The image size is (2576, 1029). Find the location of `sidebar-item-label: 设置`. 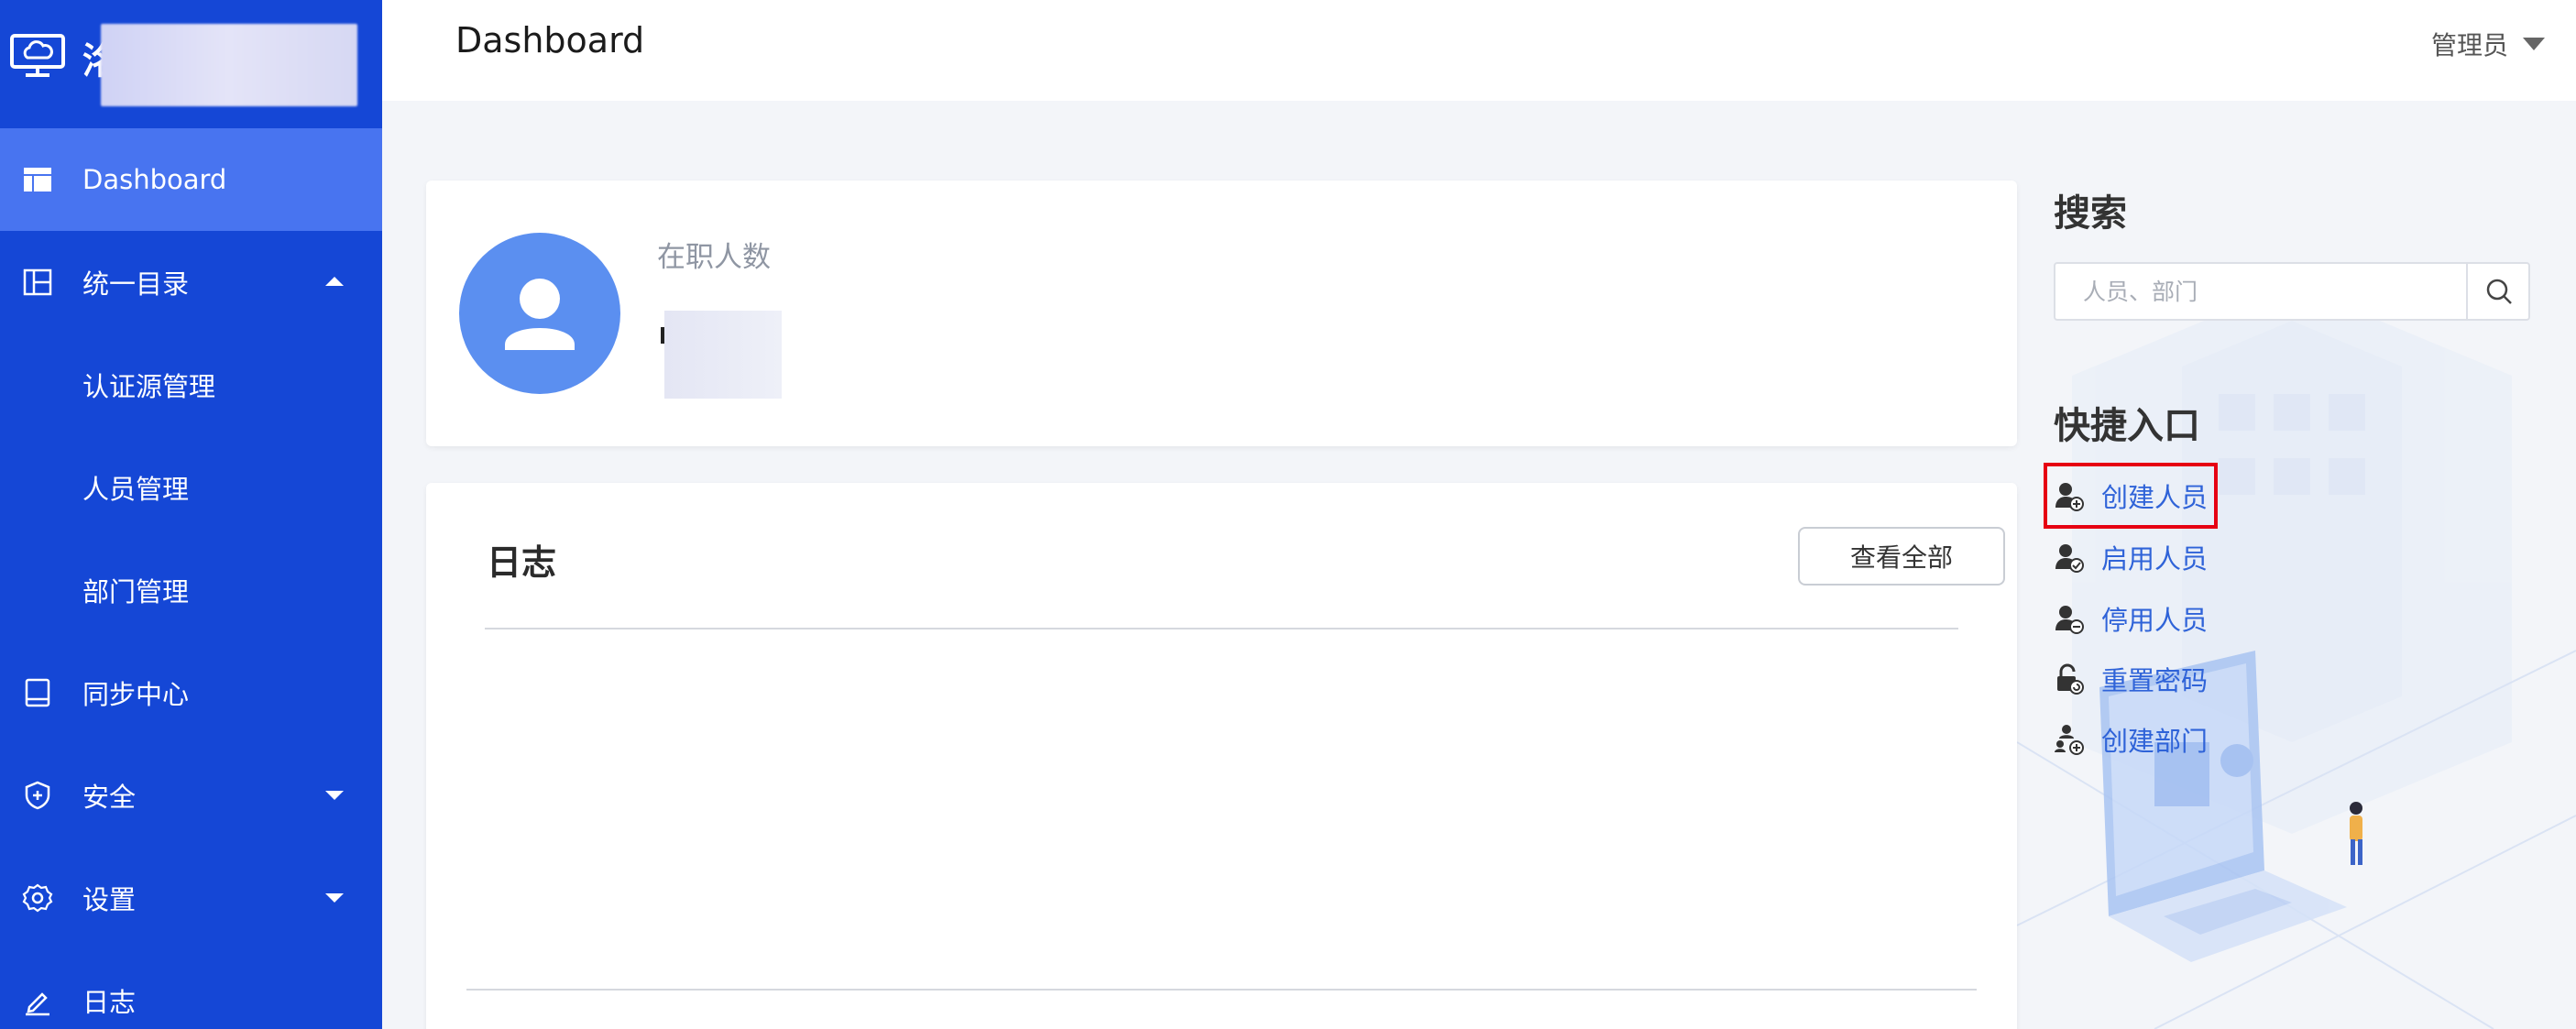

sidebar-item-label: 设置 is located at coordinates (109, 899).